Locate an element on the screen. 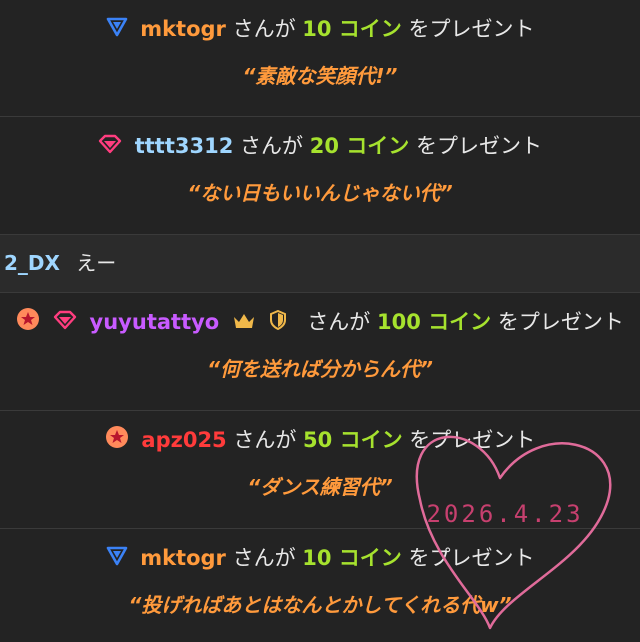 The image size is (640, 642). crown-icon is located at coordinates (244, 323).